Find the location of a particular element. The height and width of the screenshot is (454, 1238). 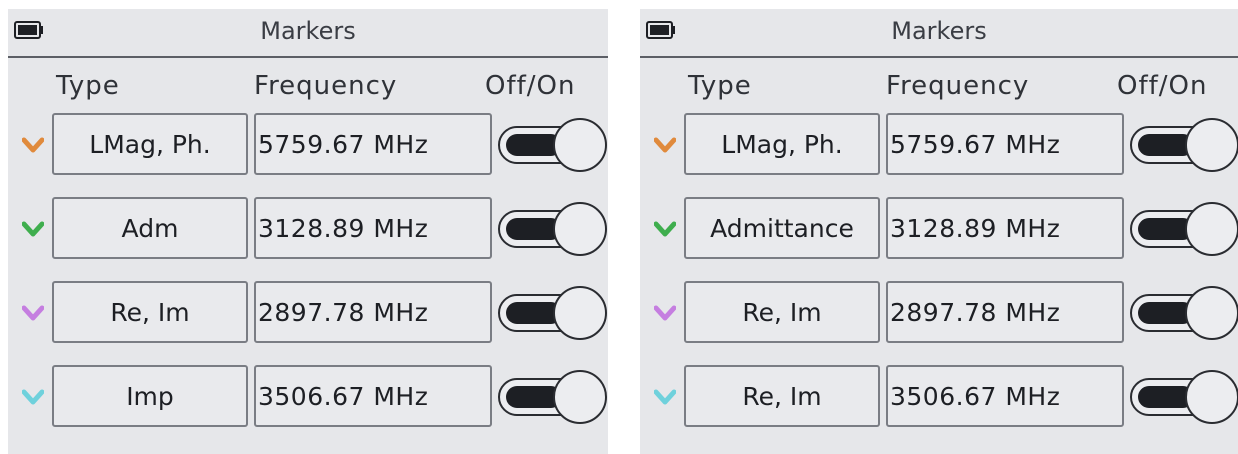

marker-row: Admittance 3128.89 MHz is located at coordinates (939, 230).